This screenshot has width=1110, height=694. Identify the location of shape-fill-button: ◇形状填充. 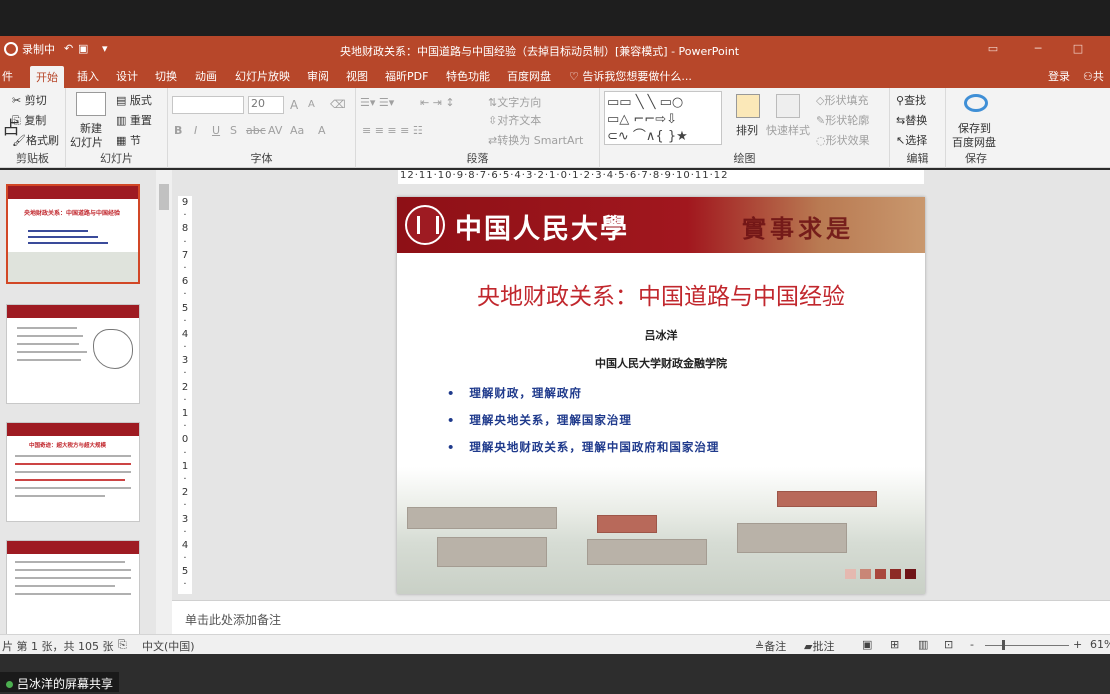
(842, 100).